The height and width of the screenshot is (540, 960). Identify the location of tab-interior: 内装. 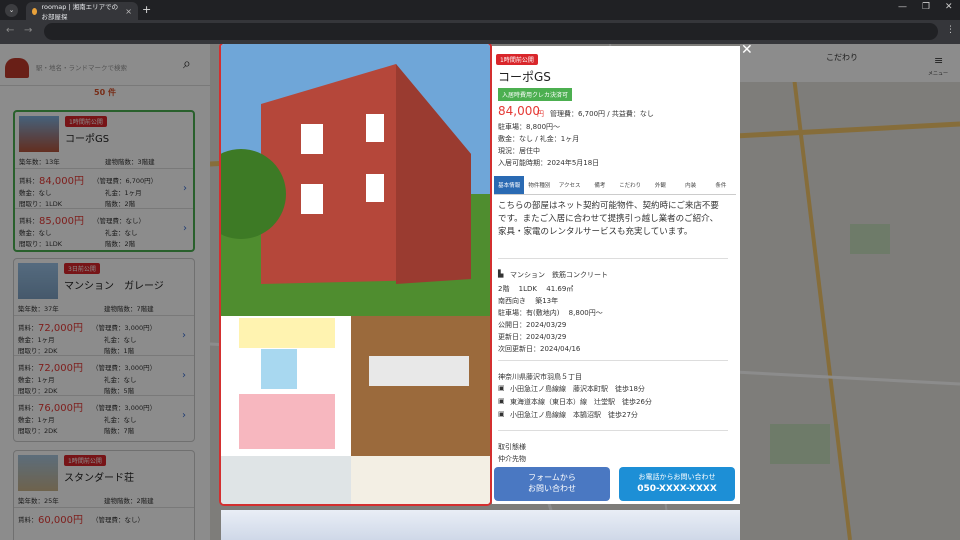
(691, 185).